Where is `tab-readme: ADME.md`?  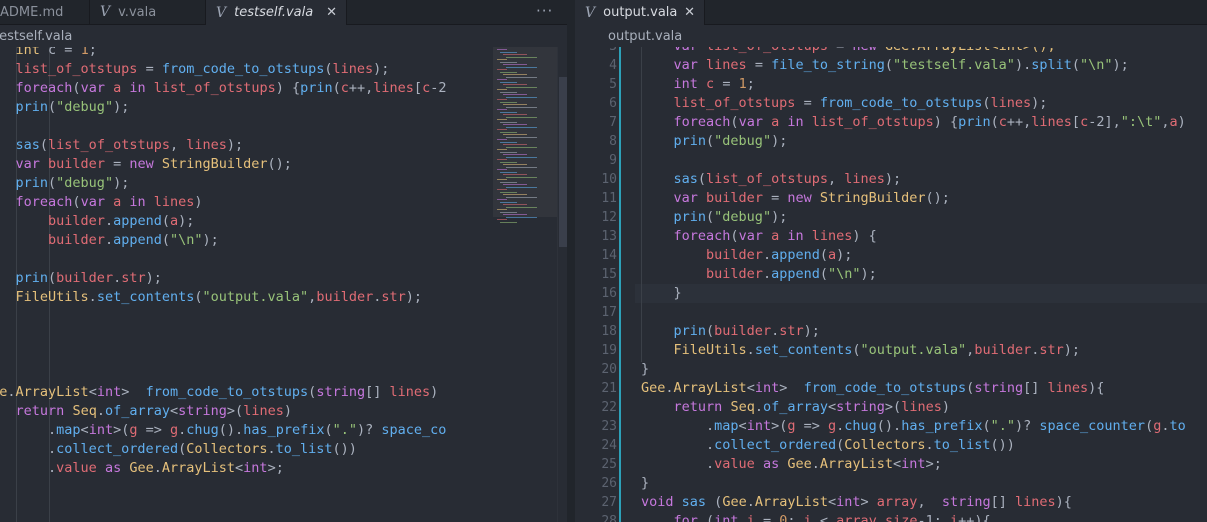
tab-readme: ADME.md is located at coordinates (45, 12).